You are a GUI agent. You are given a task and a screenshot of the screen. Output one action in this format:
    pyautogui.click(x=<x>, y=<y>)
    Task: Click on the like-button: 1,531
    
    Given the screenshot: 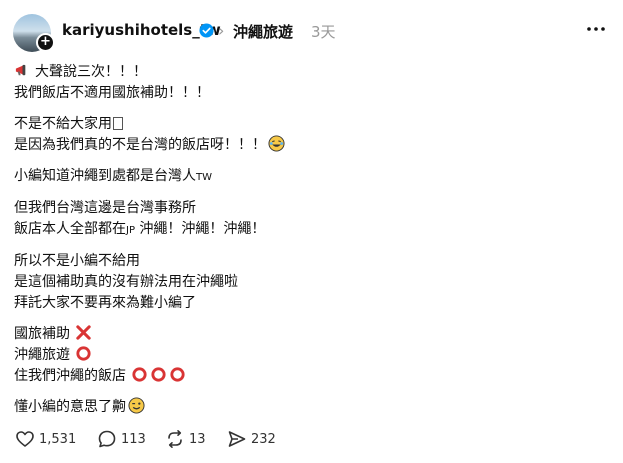 What is the action you would take?
    pyautogui.click(x=45, y=439)
    